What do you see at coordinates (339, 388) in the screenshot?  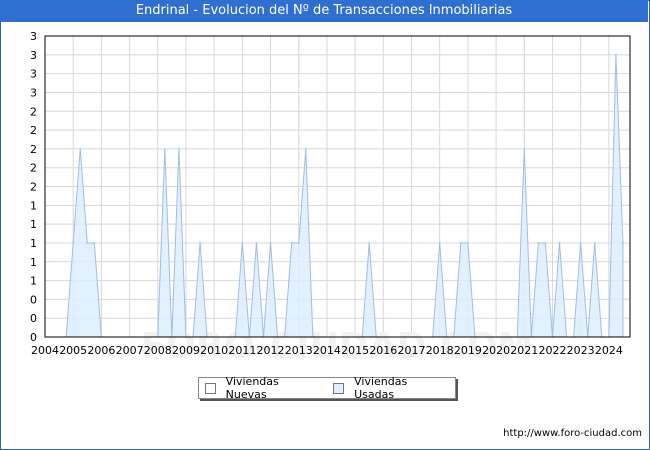 I see `legend-swatch-usadas` at bounding box center [339, 388].